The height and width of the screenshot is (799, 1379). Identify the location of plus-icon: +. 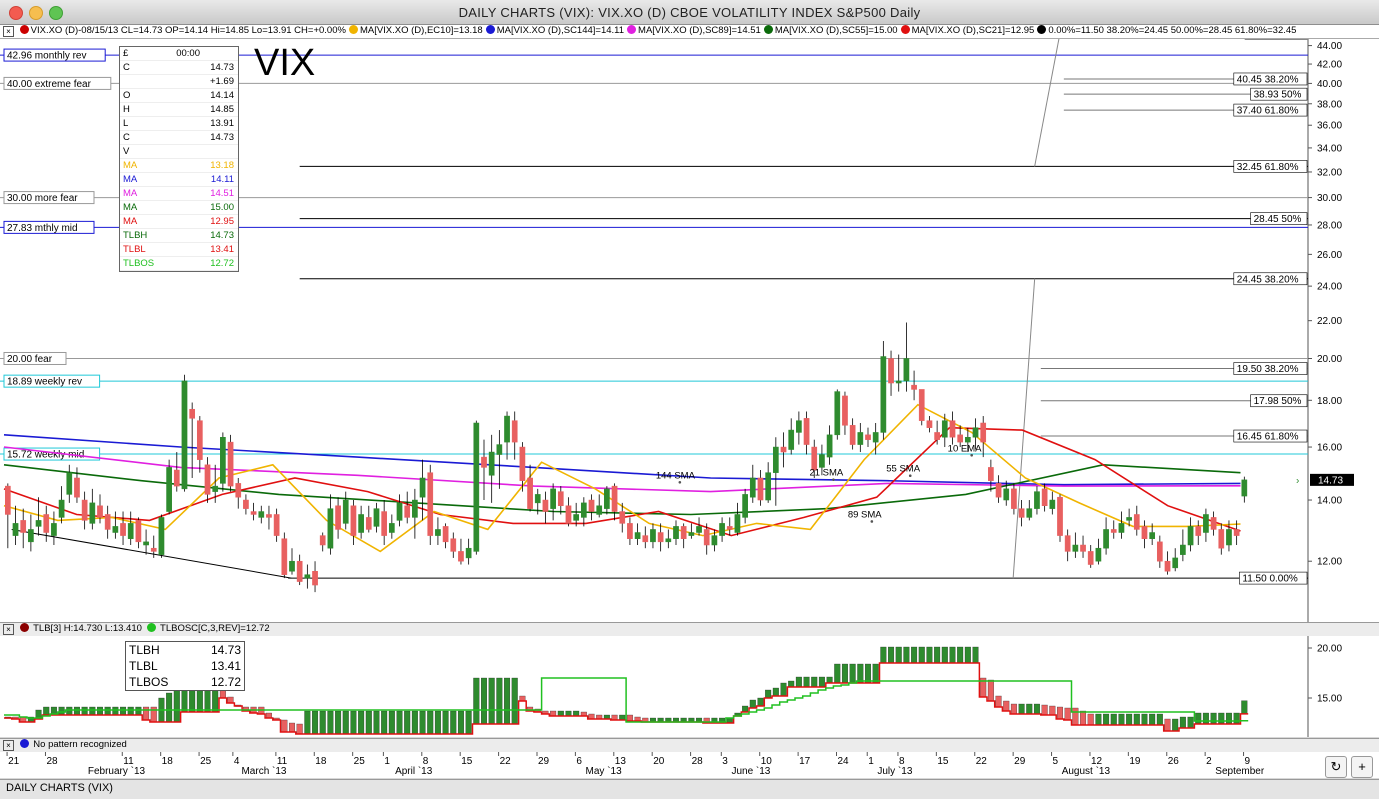
(1362, 766).